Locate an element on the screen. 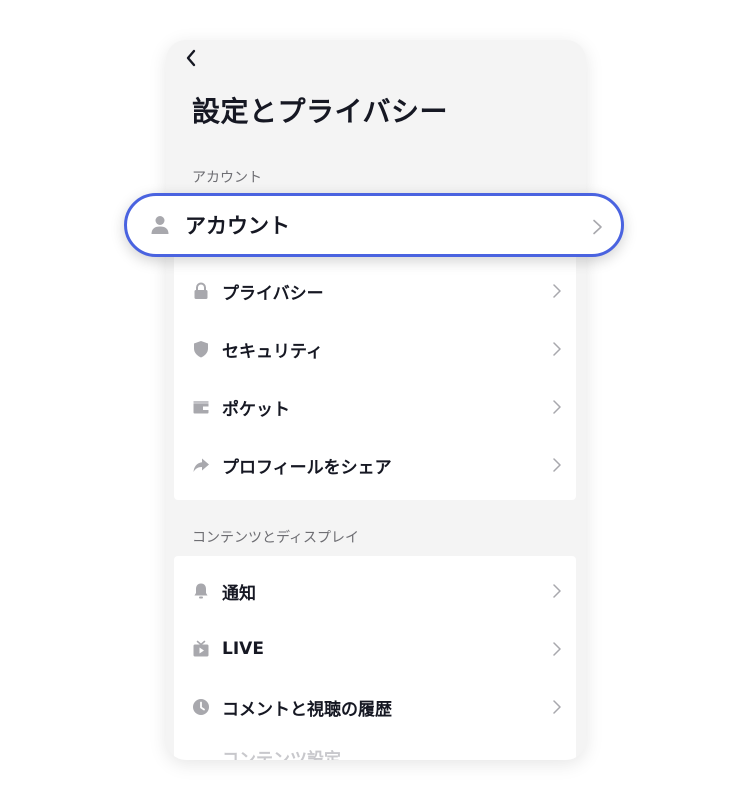 The image size is (751, 800). page-title: 設定とプライバシー is located at coordinates (320, 111).